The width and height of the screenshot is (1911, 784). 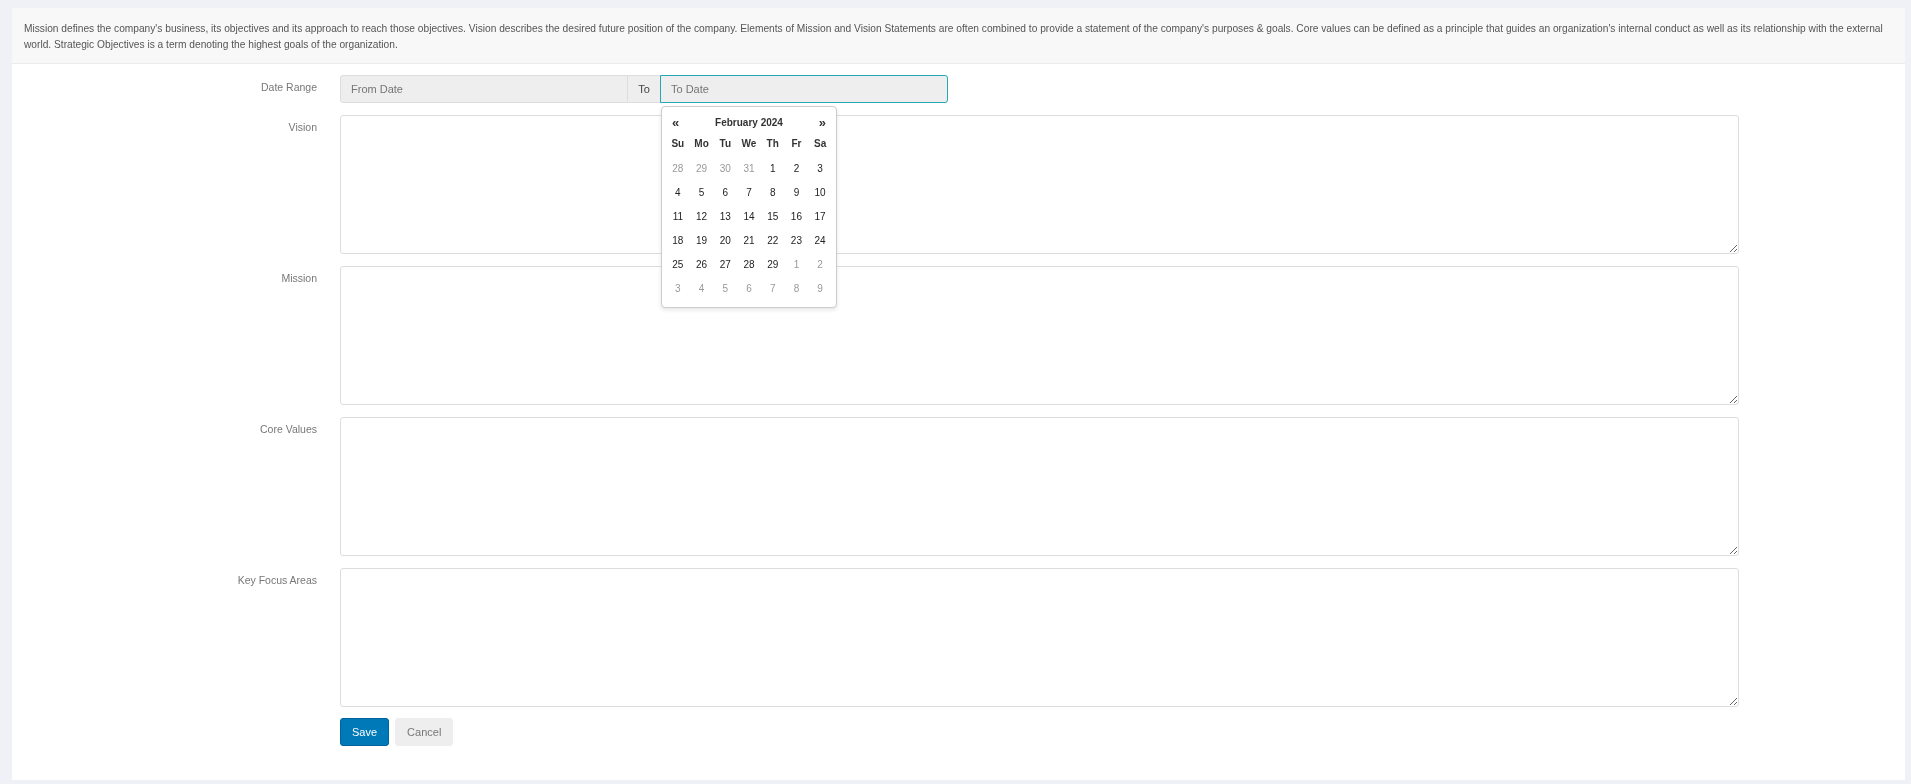 I want to click on save-button: Save, so click(x=365, y=732).